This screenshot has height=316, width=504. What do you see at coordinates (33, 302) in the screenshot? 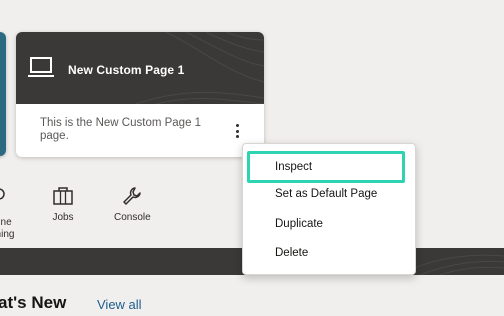
I see `section-title: at's New` at bounding box center [33, 302].